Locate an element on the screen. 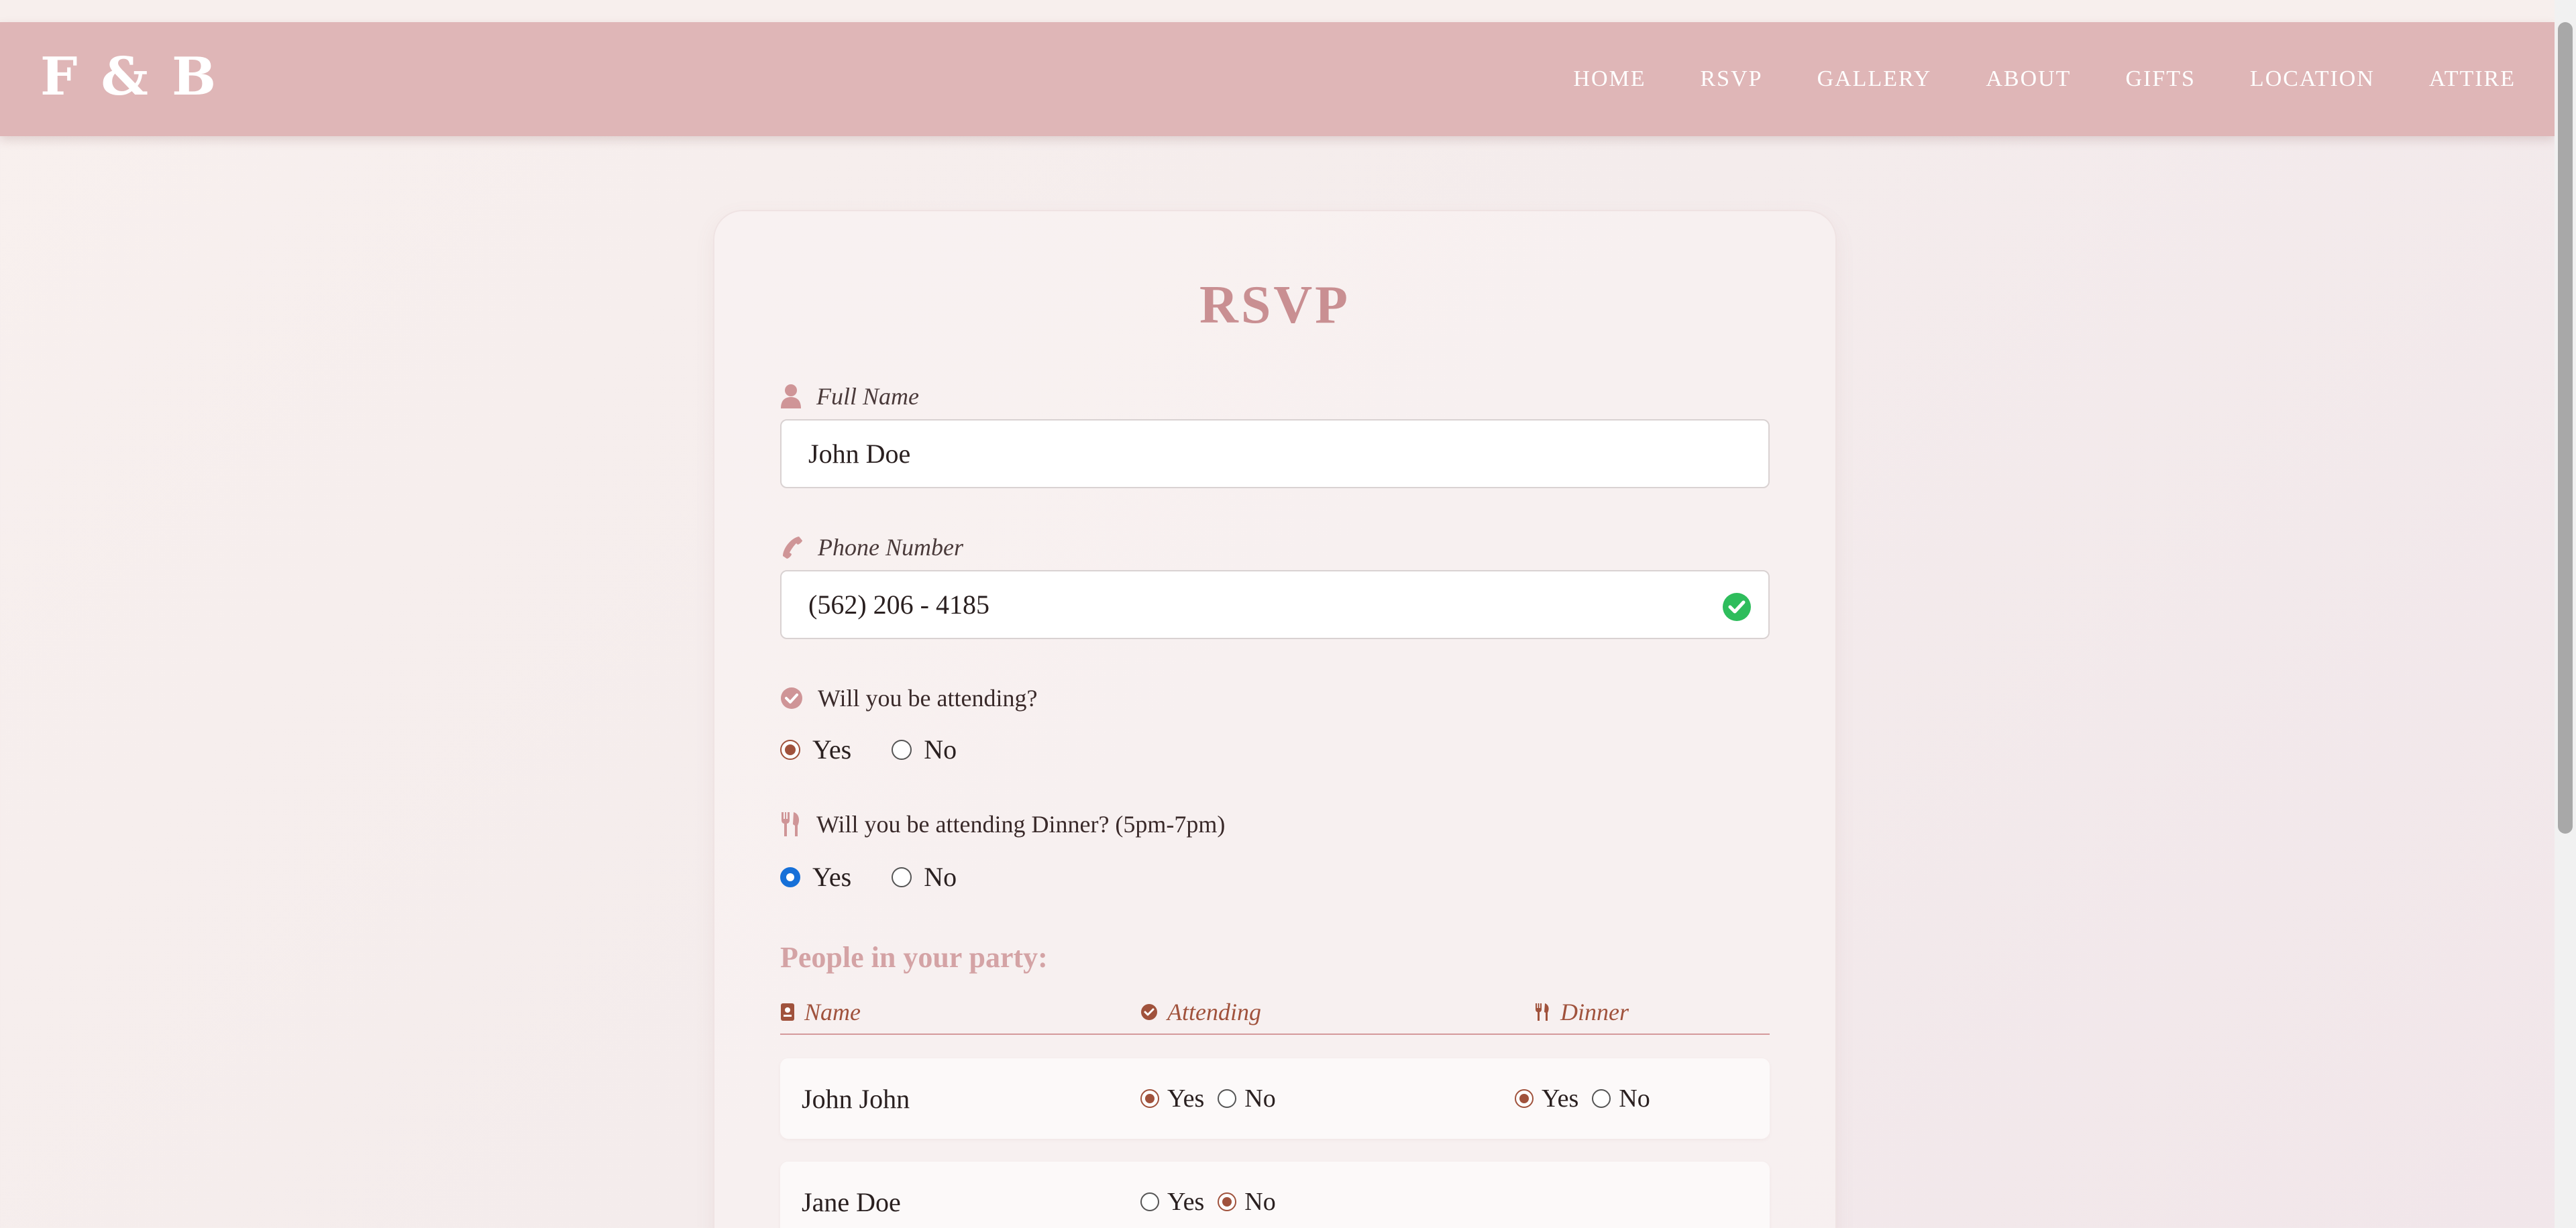 Image resolution: width=2576 pixels, height=1228 pixels. party-dinner-no-radio is located at coordinates (1601, 1098).